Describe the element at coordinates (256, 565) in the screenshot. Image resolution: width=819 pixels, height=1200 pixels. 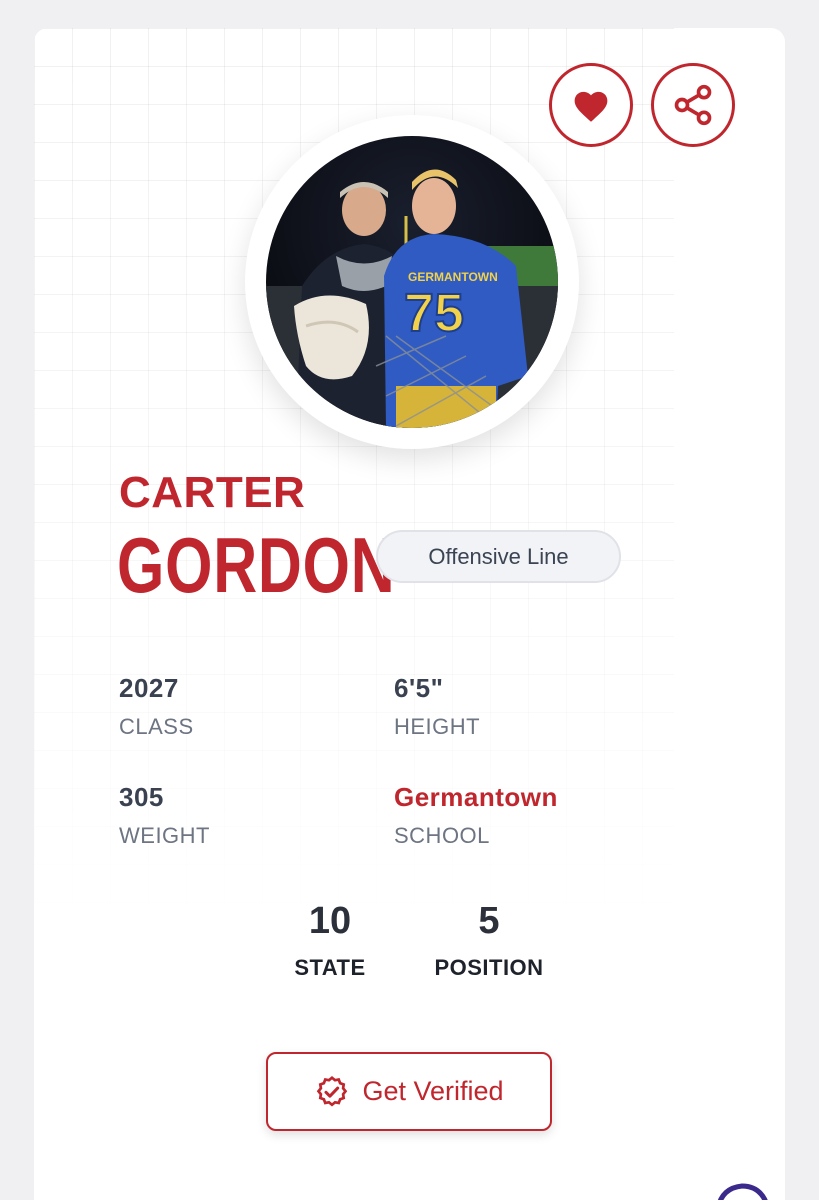
I see `player-last-name: GORDON` at that location.